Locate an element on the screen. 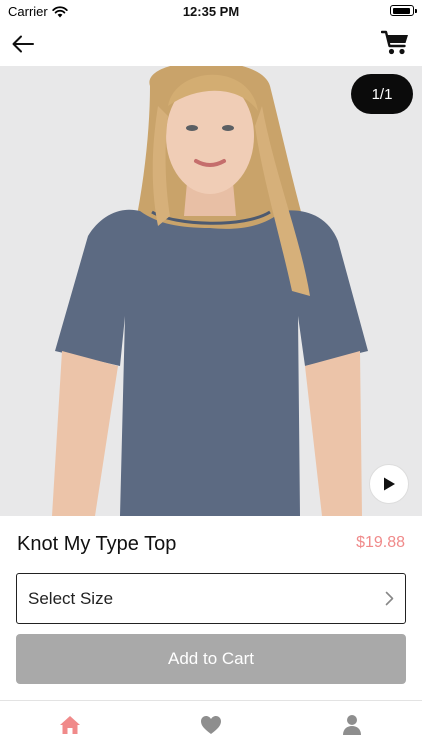  tab-profile is located at coordinates (352, 725).